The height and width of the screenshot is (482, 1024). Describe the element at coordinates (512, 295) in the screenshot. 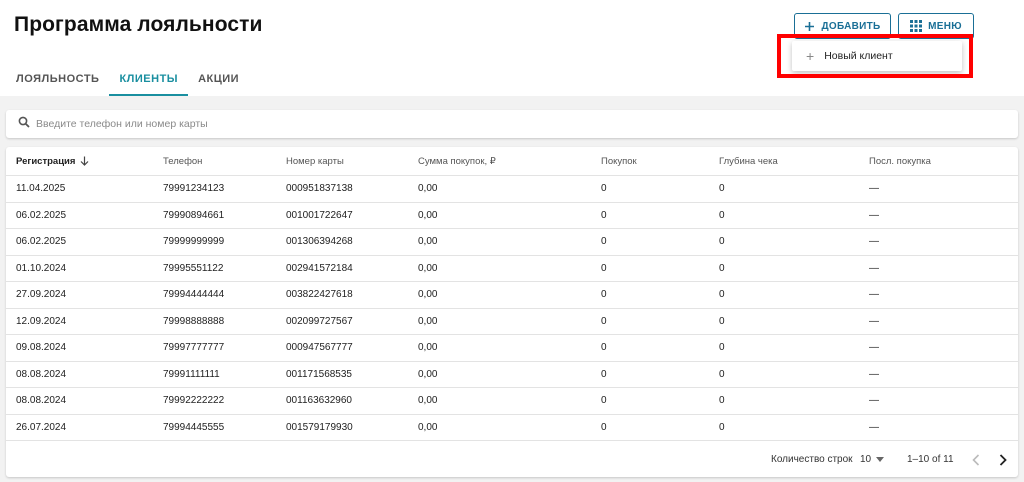

I see `table-row: 27.09.2024 79994444444 003822427618 0,00 0 0 —` at that location.